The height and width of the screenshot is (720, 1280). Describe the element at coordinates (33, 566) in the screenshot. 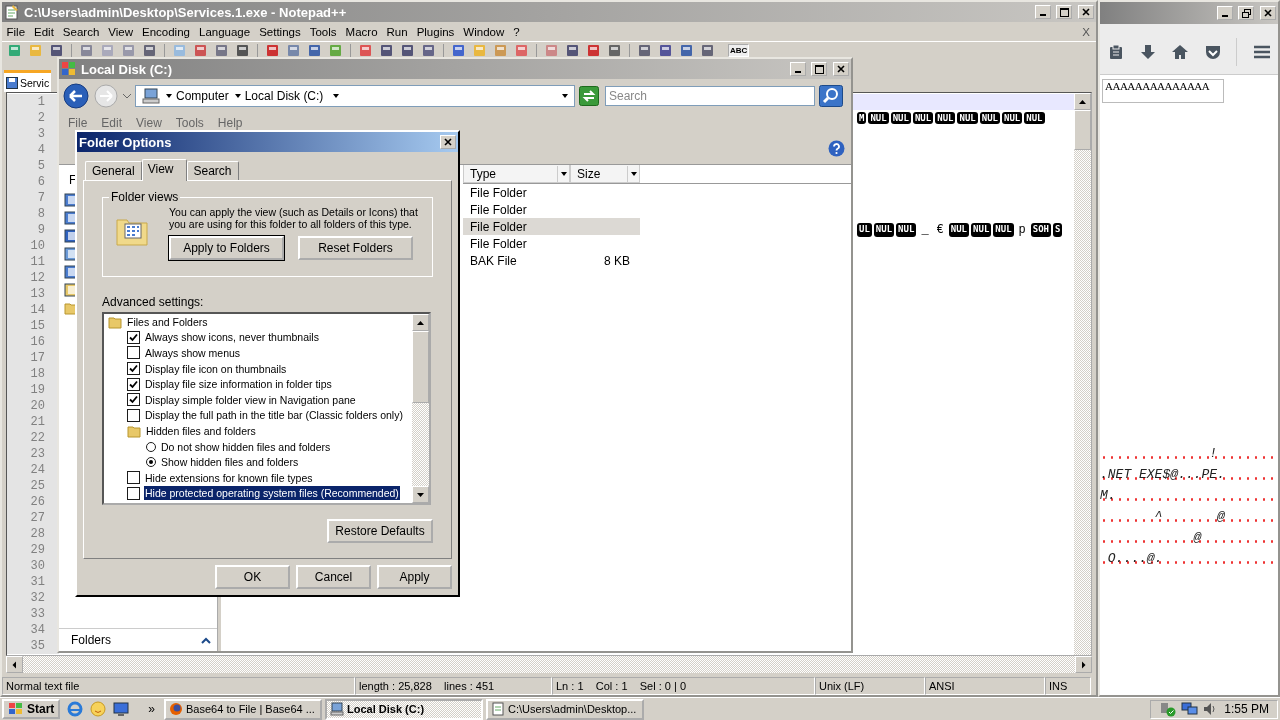

I see `line-number: 30` at that location.